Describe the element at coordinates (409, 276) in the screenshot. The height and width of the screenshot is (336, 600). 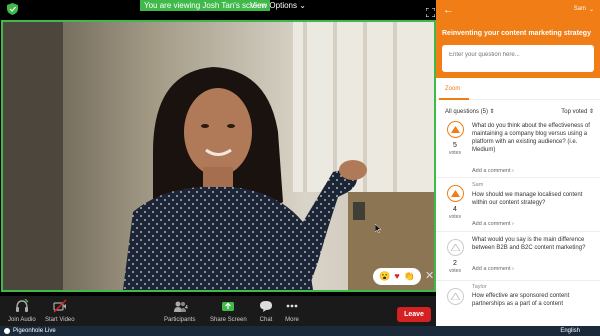
I see `emoji-clap-icon: 👏` at that location.